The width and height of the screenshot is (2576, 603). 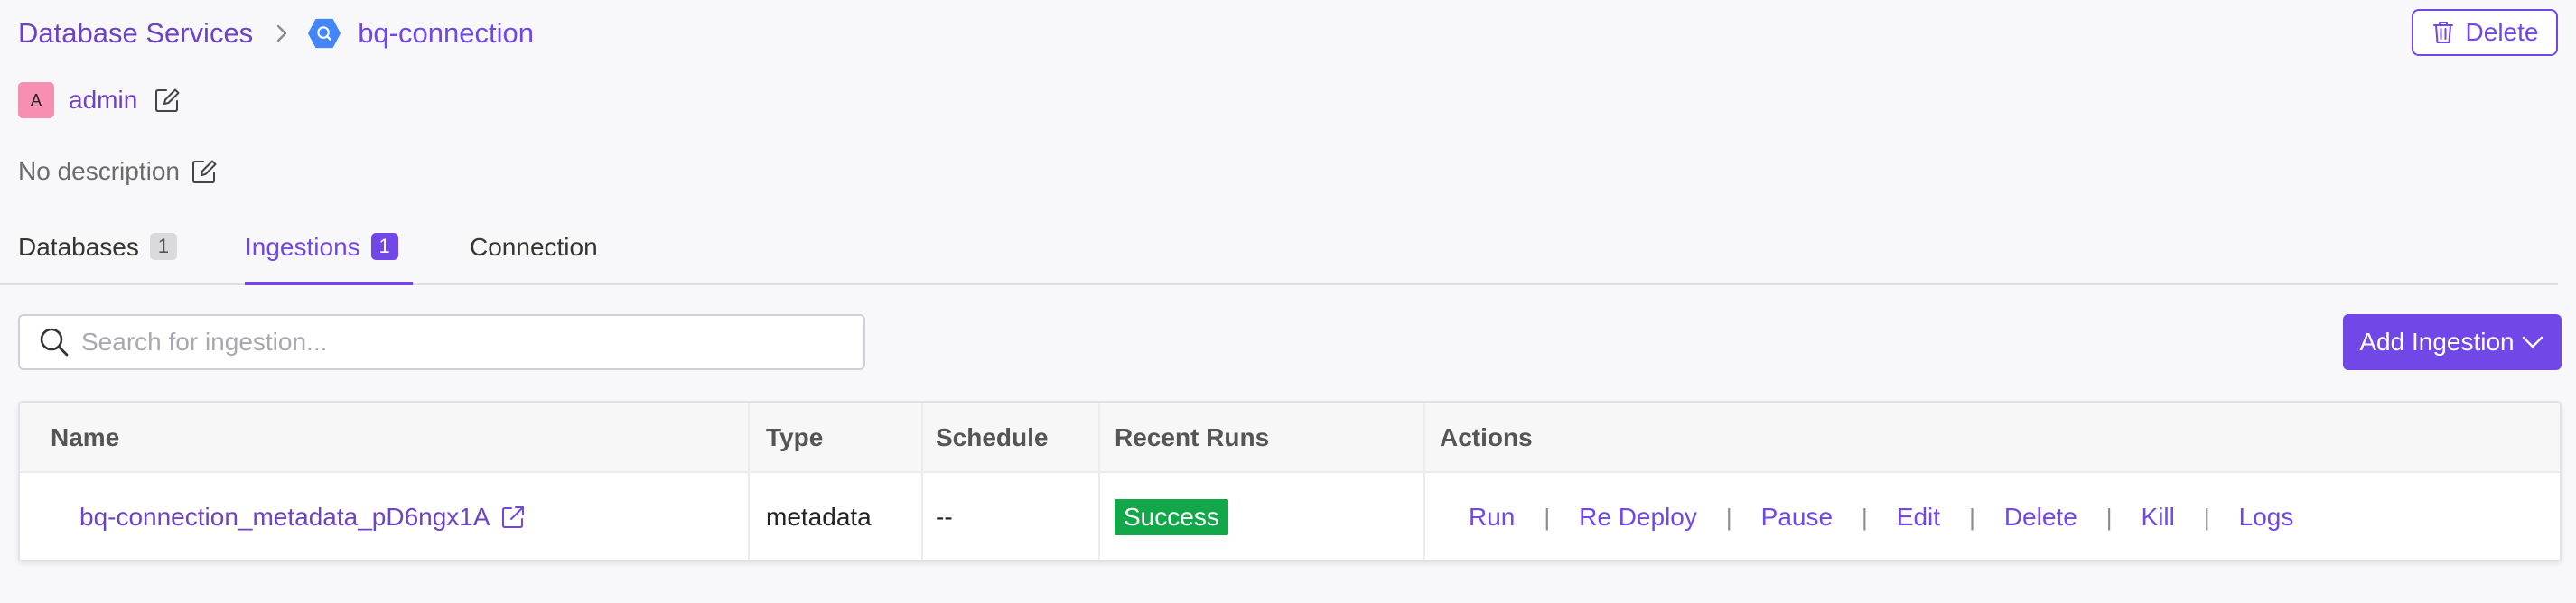 I want to click on ingestion-name-link: bq-connection_metadata_pD6ngx1A, so click(x=284, y=518).